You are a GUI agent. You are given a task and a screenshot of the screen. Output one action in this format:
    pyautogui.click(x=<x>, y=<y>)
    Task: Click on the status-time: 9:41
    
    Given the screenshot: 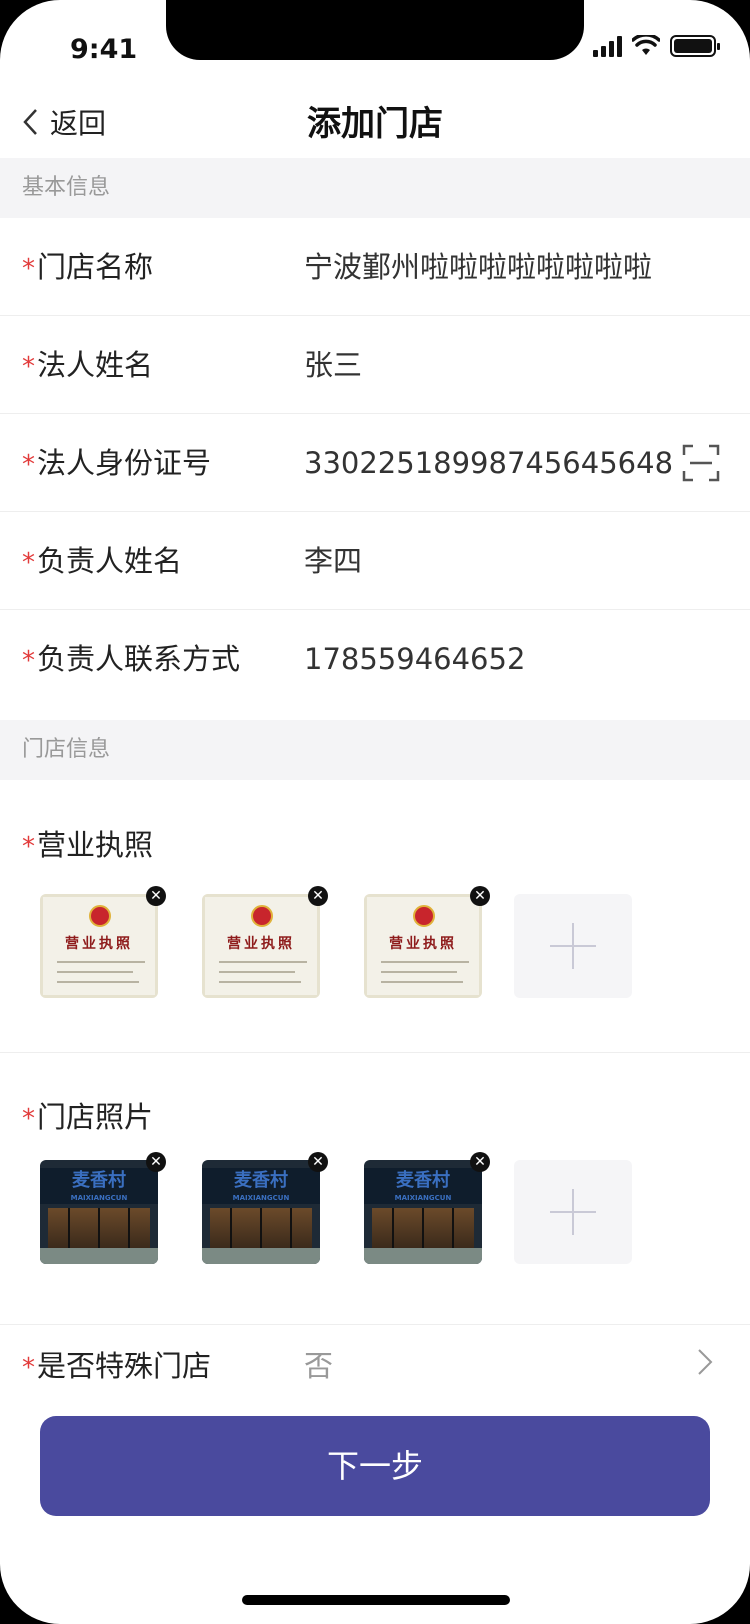 What is the action you would take?
    pyautogui.click(x=104, y=49)
    